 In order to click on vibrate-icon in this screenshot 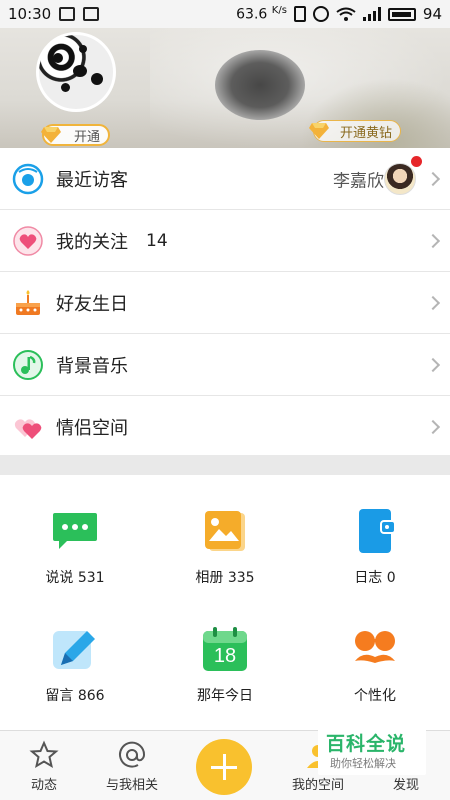, I will do `click(299, 14)`.